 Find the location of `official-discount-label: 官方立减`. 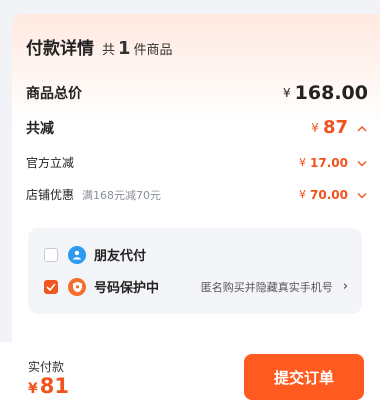

official-discount-label: 官方立减 is located at coordinates (50, 163).